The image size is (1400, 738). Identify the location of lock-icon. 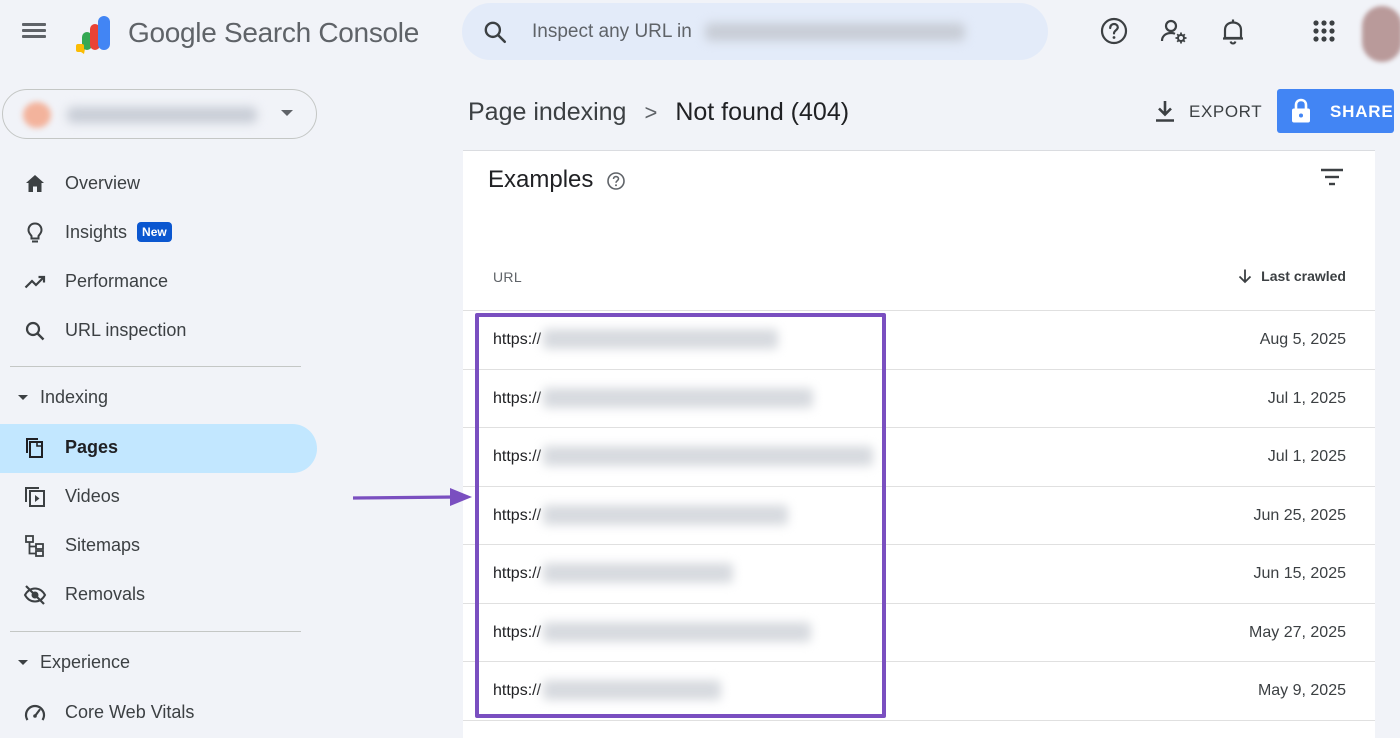
(1301, 110).